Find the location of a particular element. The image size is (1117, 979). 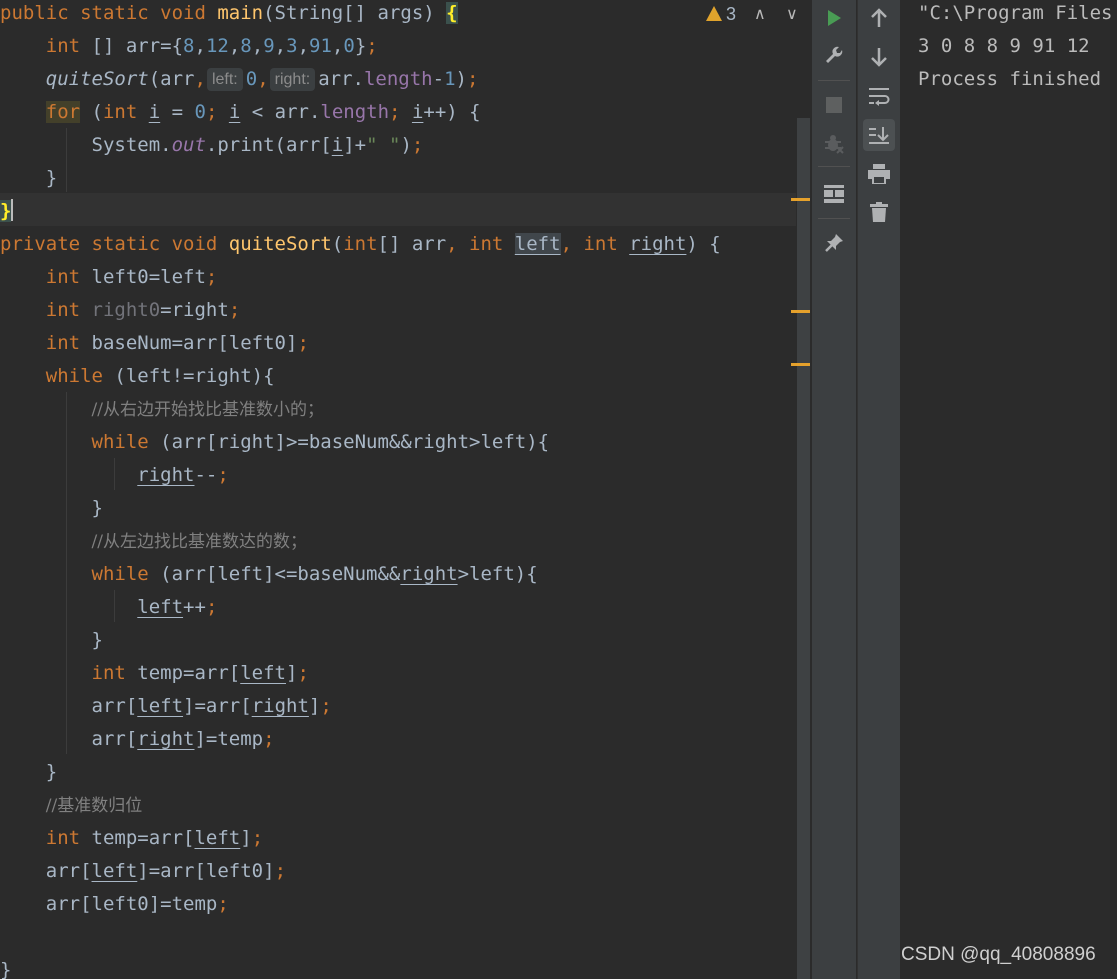

code-line: //基准数归位 is located at coordinates (400, 805).